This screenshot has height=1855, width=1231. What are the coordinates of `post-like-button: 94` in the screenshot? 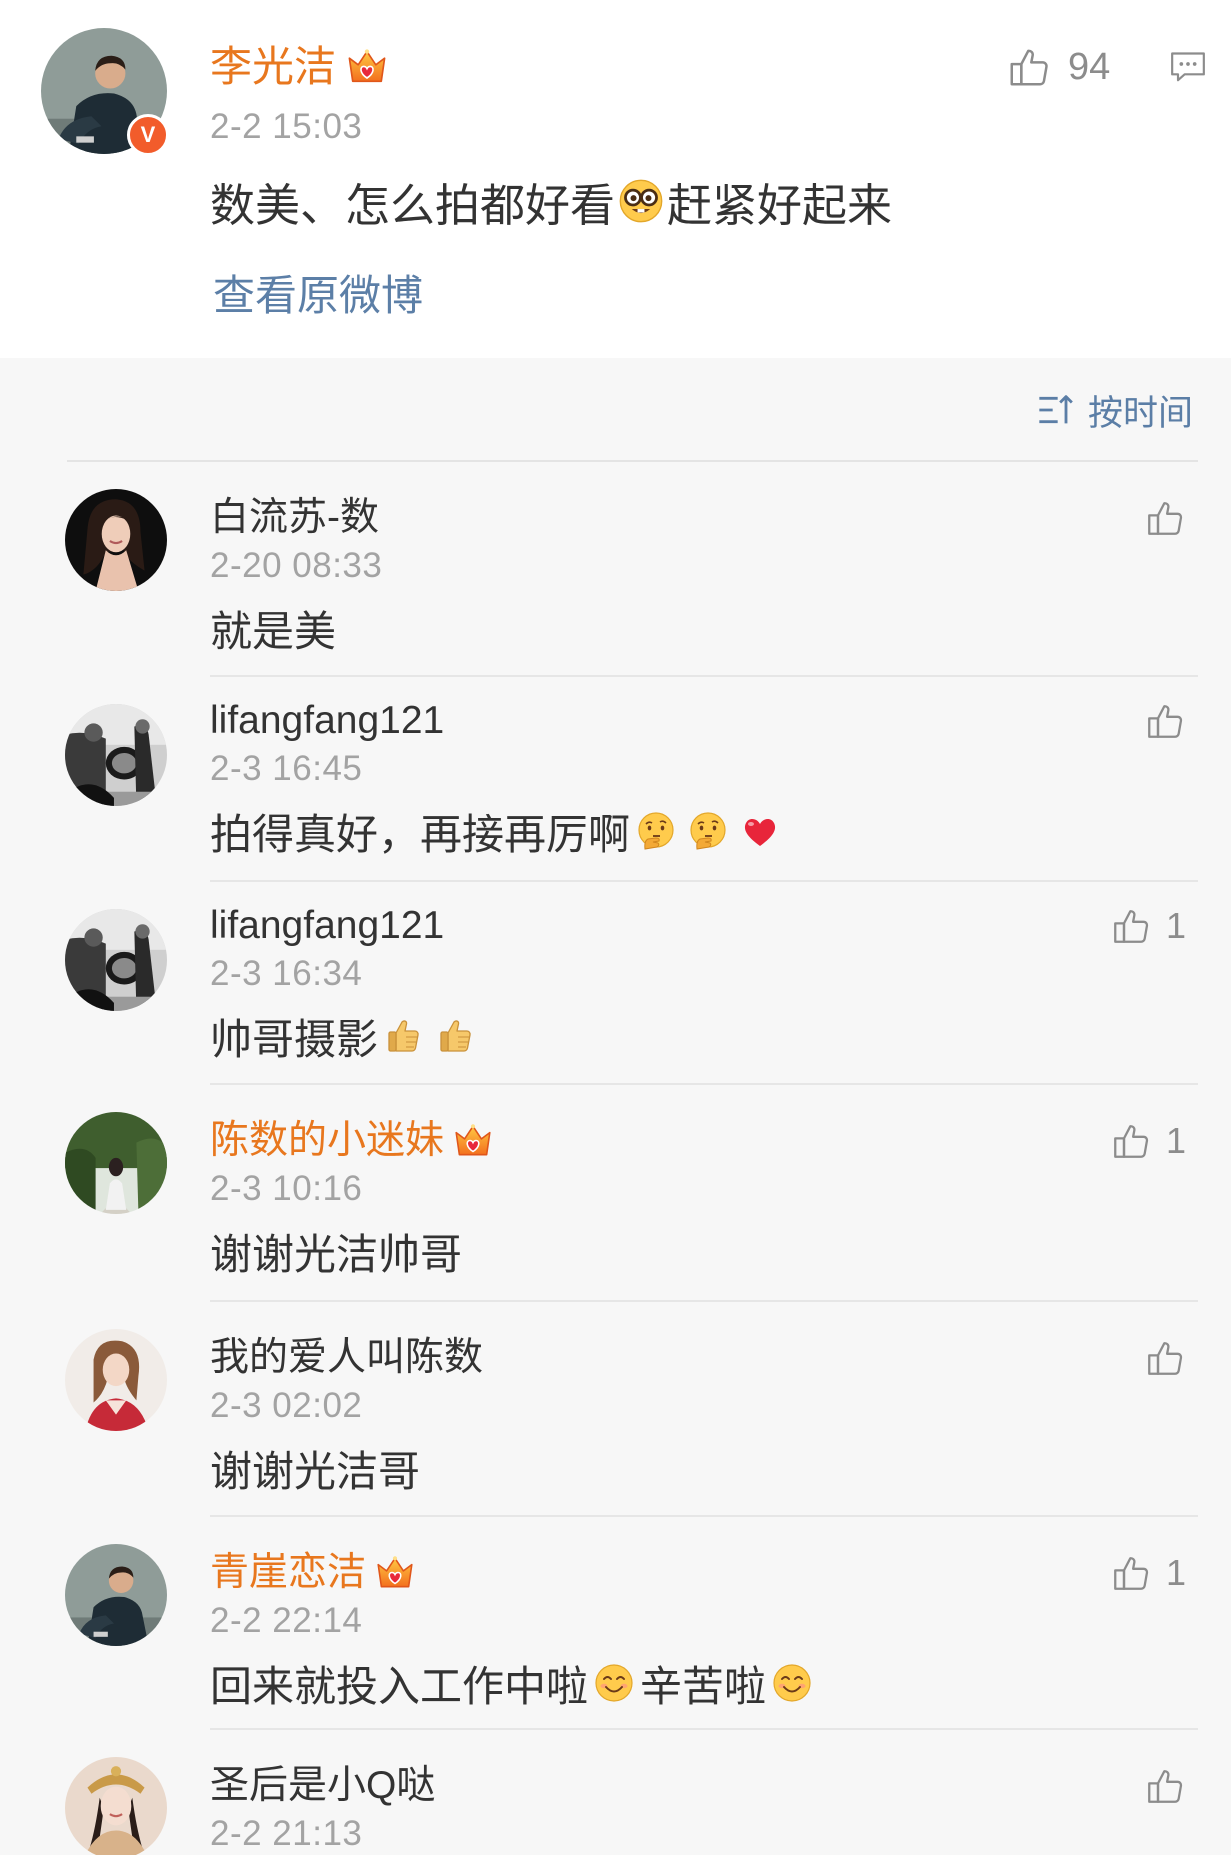 It's located at (1058, 67).